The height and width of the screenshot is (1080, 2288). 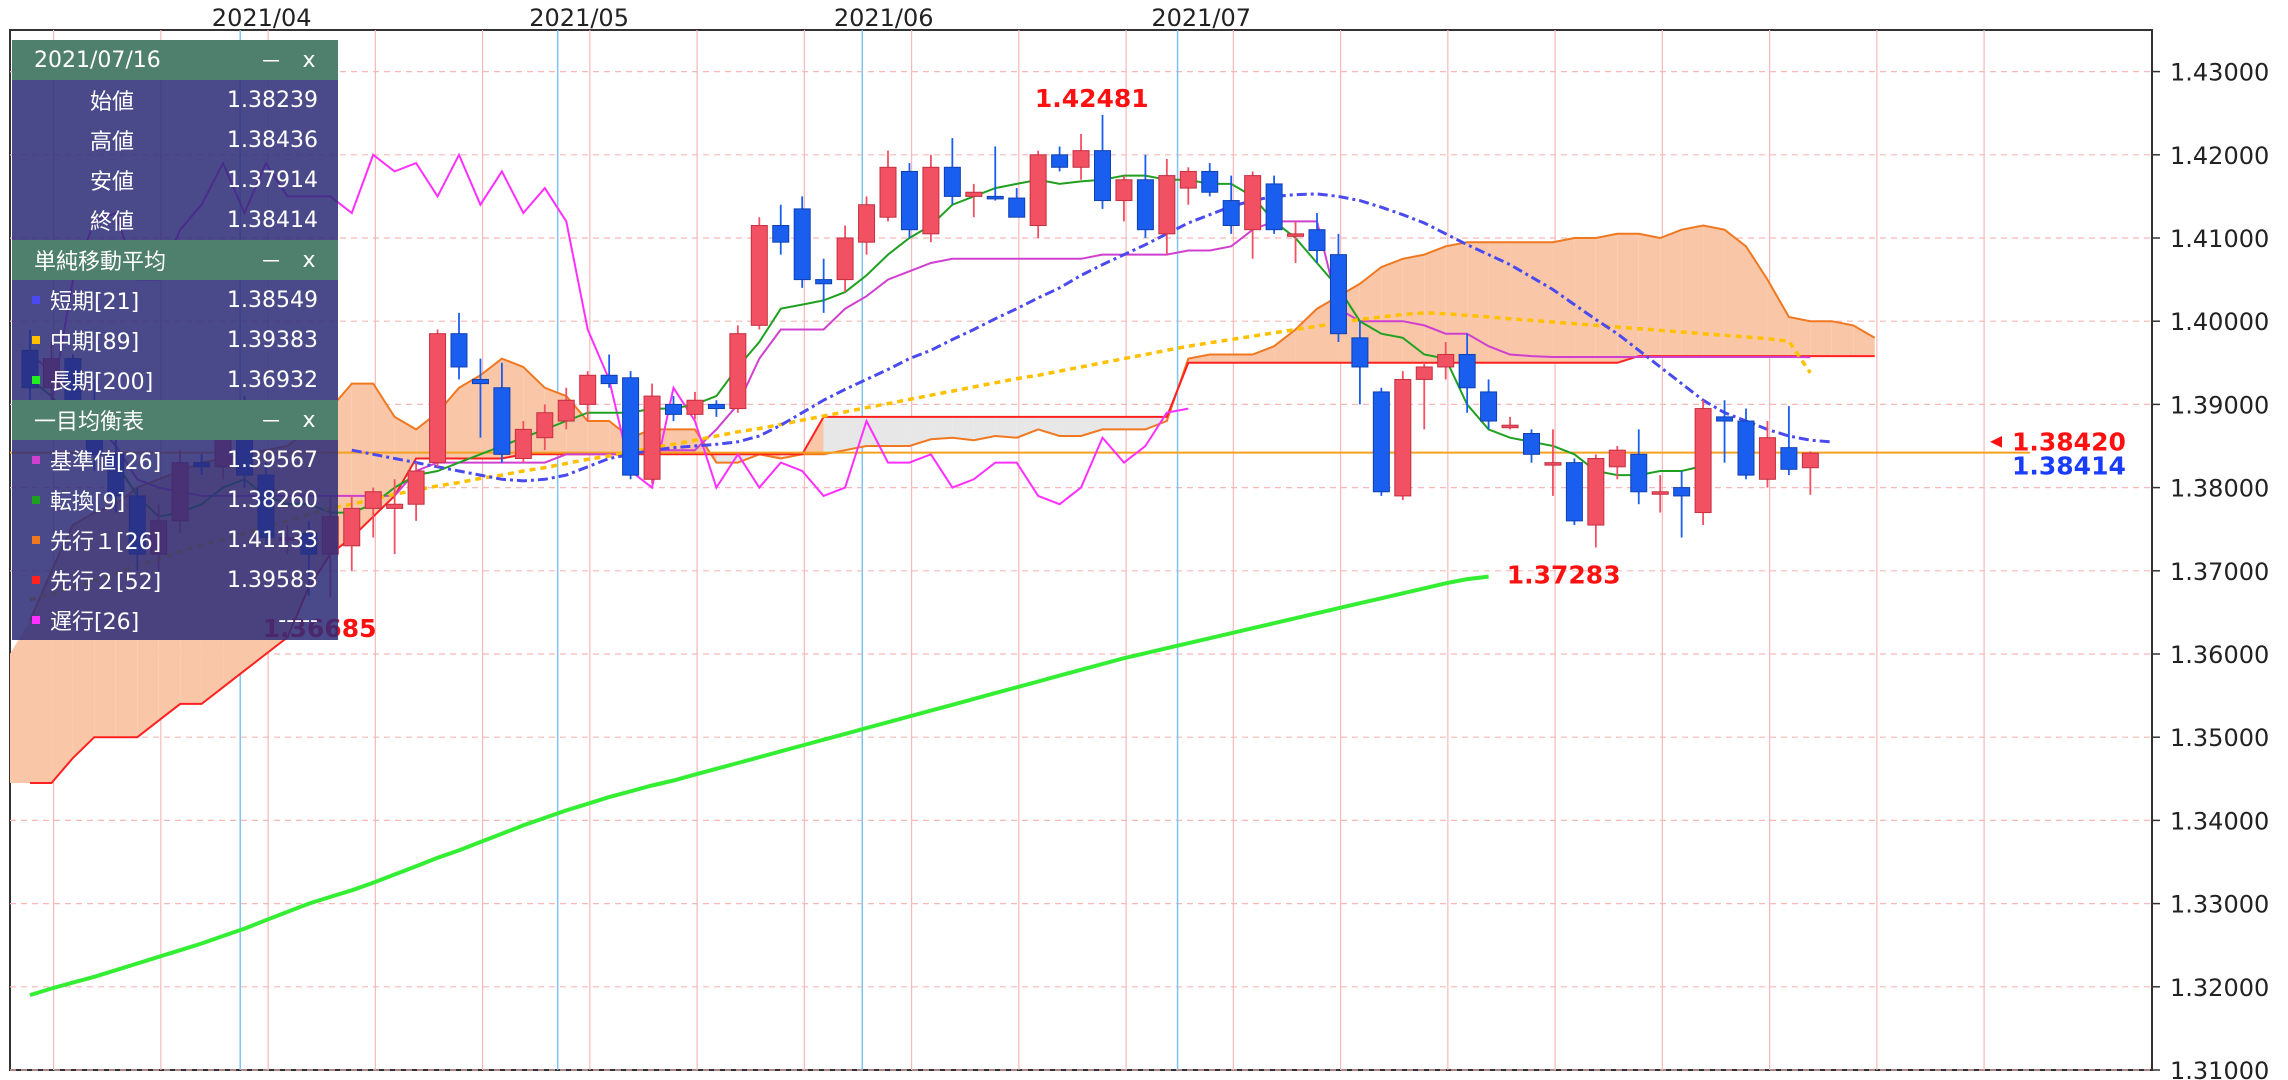 What do you see at coordinates (112, 102) in the screenshot?
I see `ohlc-label: 始値` at bounding box center [112, 102].